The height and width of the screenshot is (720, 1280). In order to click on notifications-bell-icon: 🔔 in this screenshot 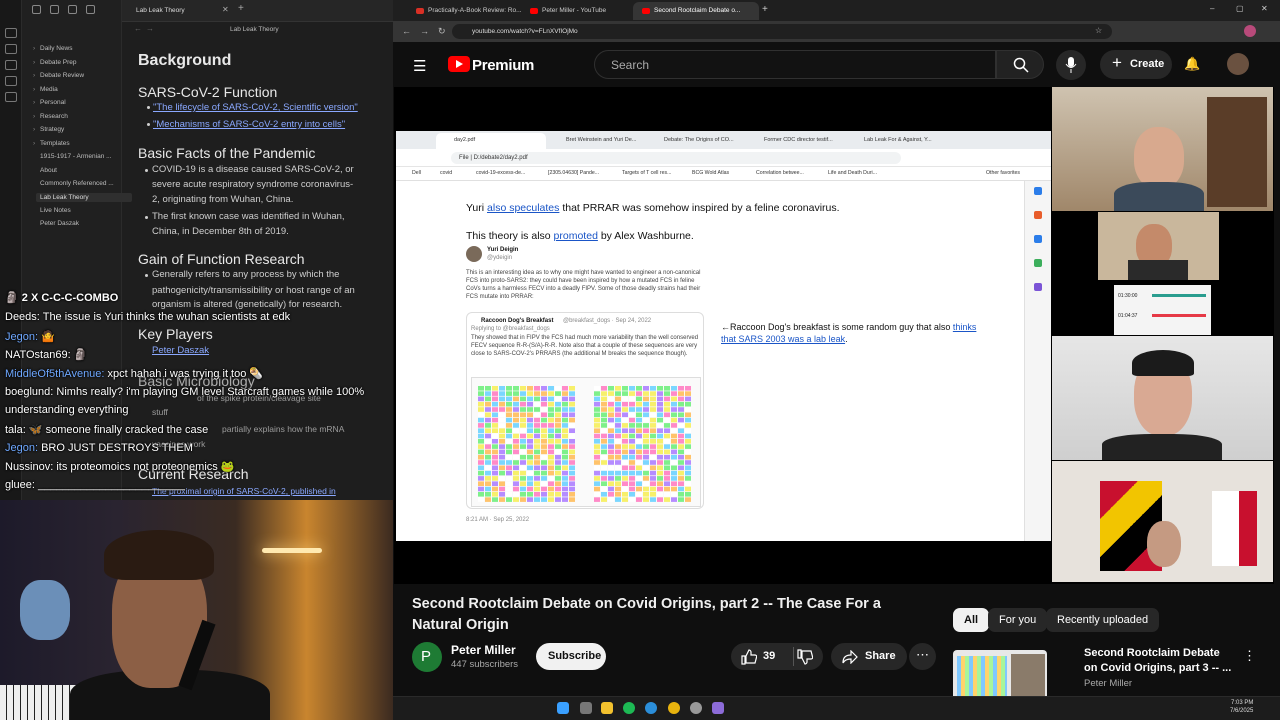, I will do `click(1192, 64)`.